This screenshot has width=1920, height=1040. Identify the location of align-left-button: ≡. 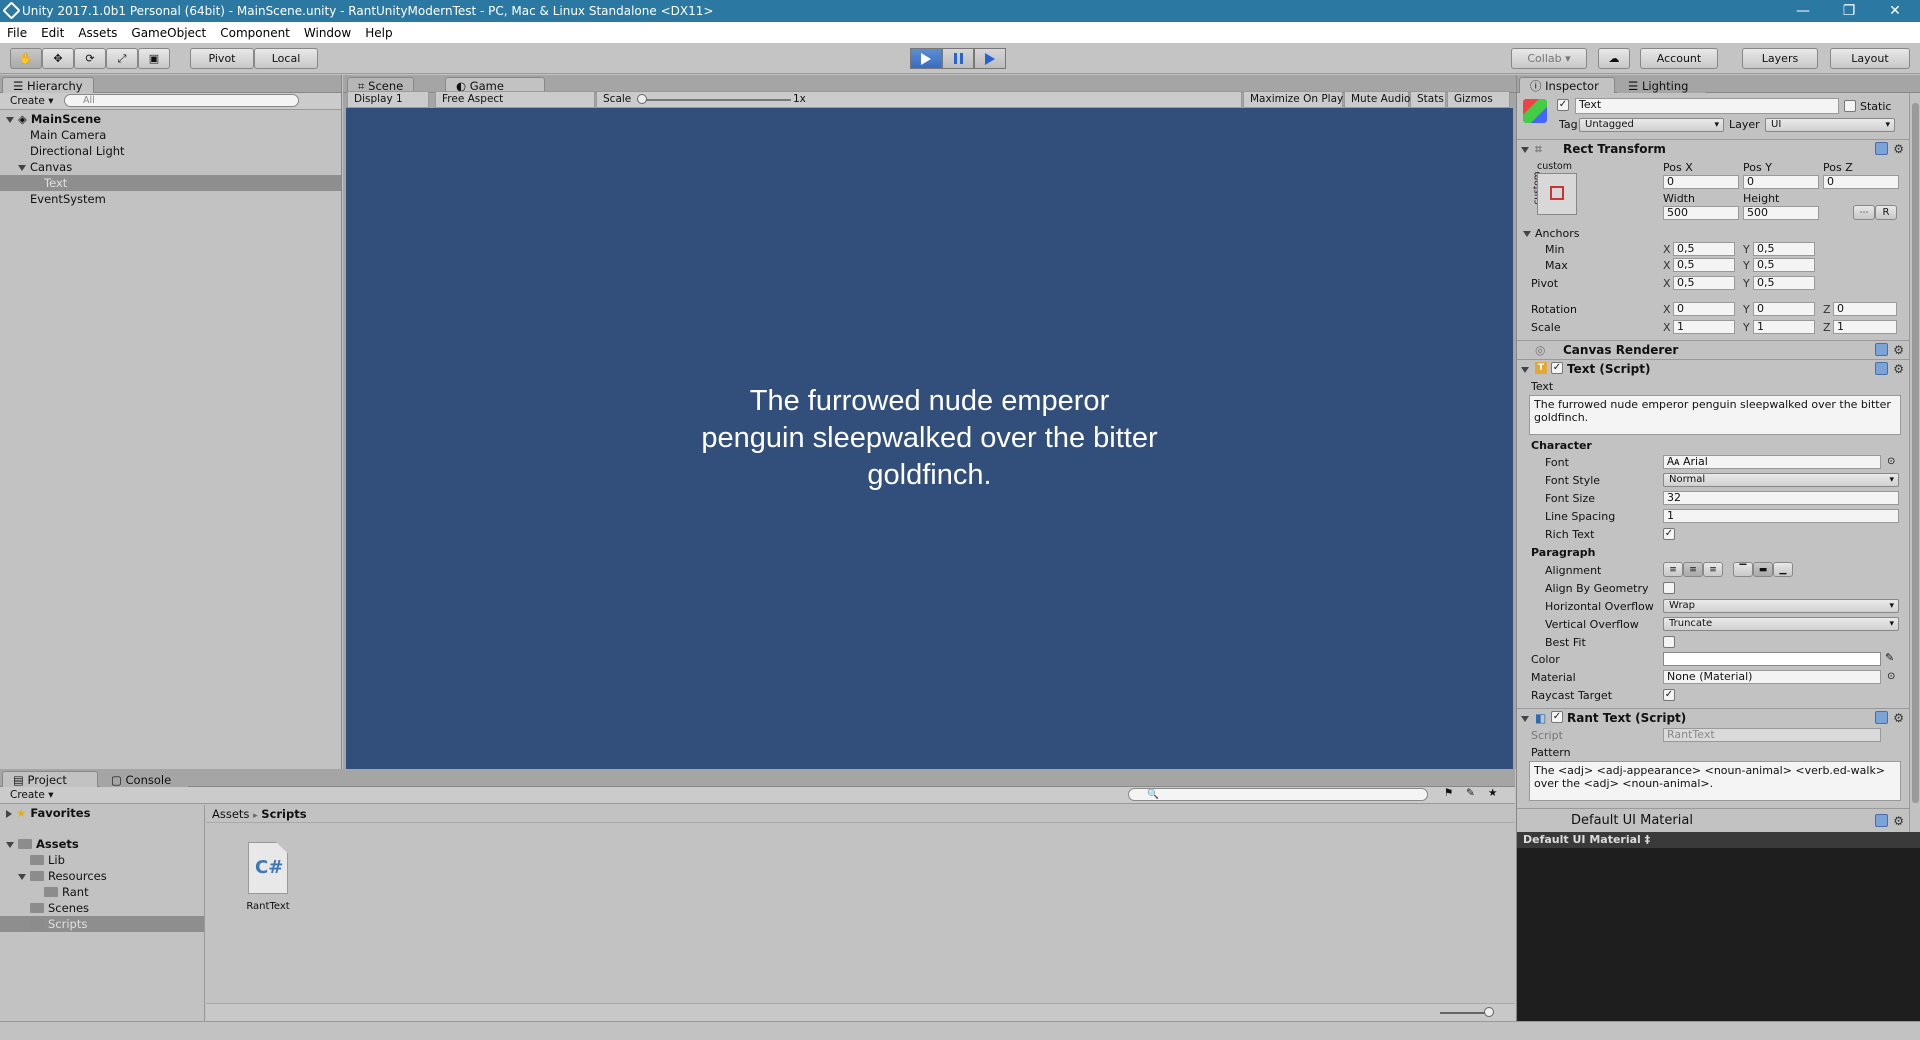
(1673, 569).